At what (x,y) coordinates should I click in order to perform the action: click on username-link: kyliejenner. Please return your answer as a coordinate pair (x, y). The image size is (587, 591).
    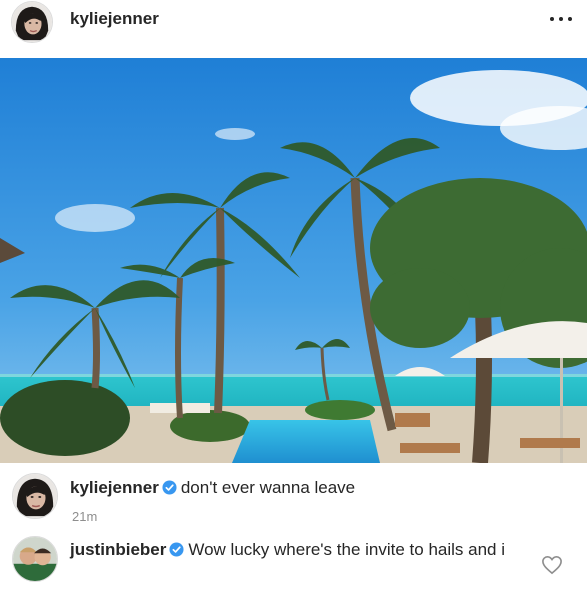
    Looking at the image, I should click on (114, 19).